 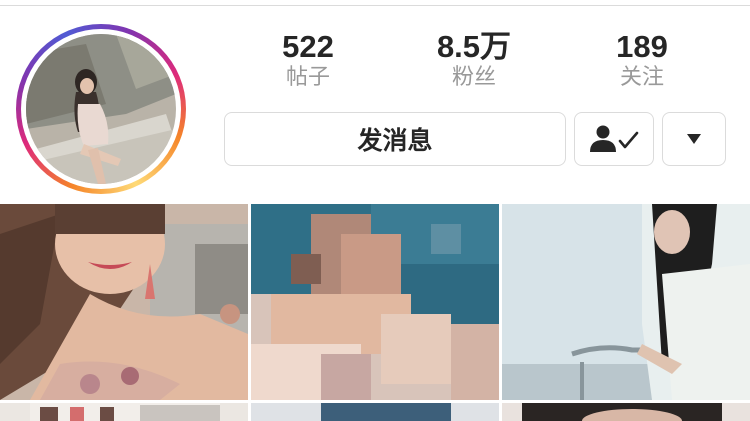 I want to click on profile-avatar, so click(x=101, y=109).